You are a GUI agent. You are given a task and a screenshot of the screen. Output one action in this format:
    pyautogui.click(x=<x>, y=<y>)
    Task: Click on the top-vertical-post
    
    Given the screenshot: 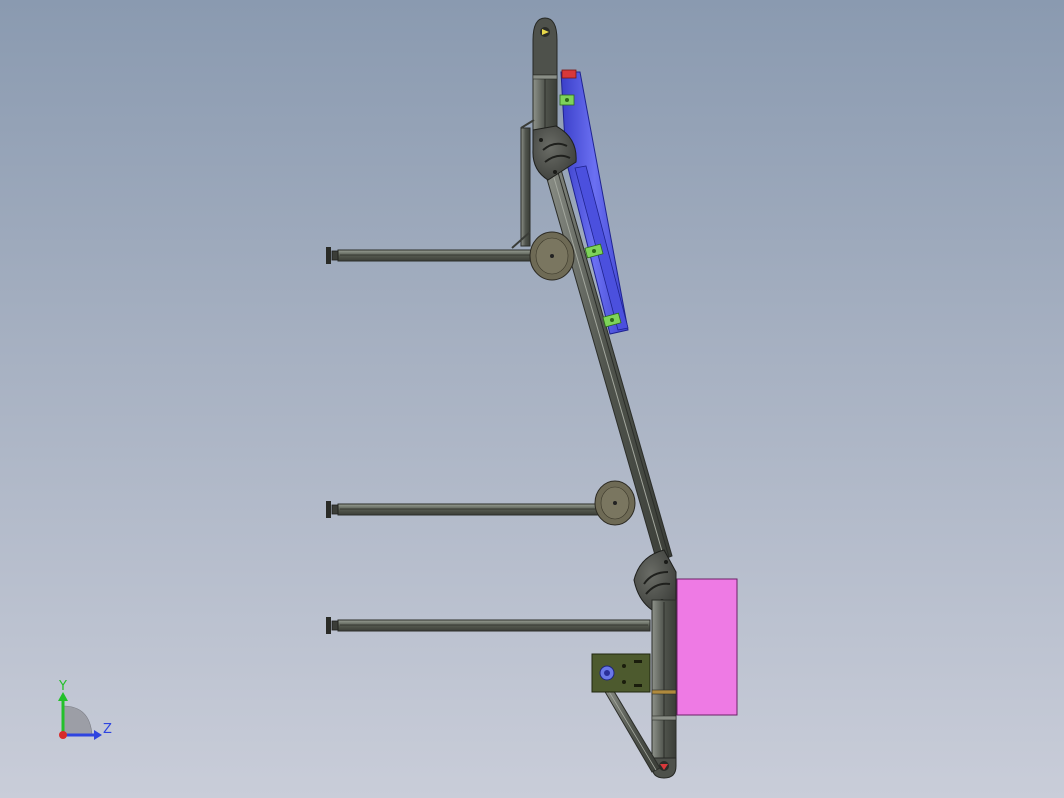 What is the action you would take?
    pyautogui.click(x=545, y=79)
    